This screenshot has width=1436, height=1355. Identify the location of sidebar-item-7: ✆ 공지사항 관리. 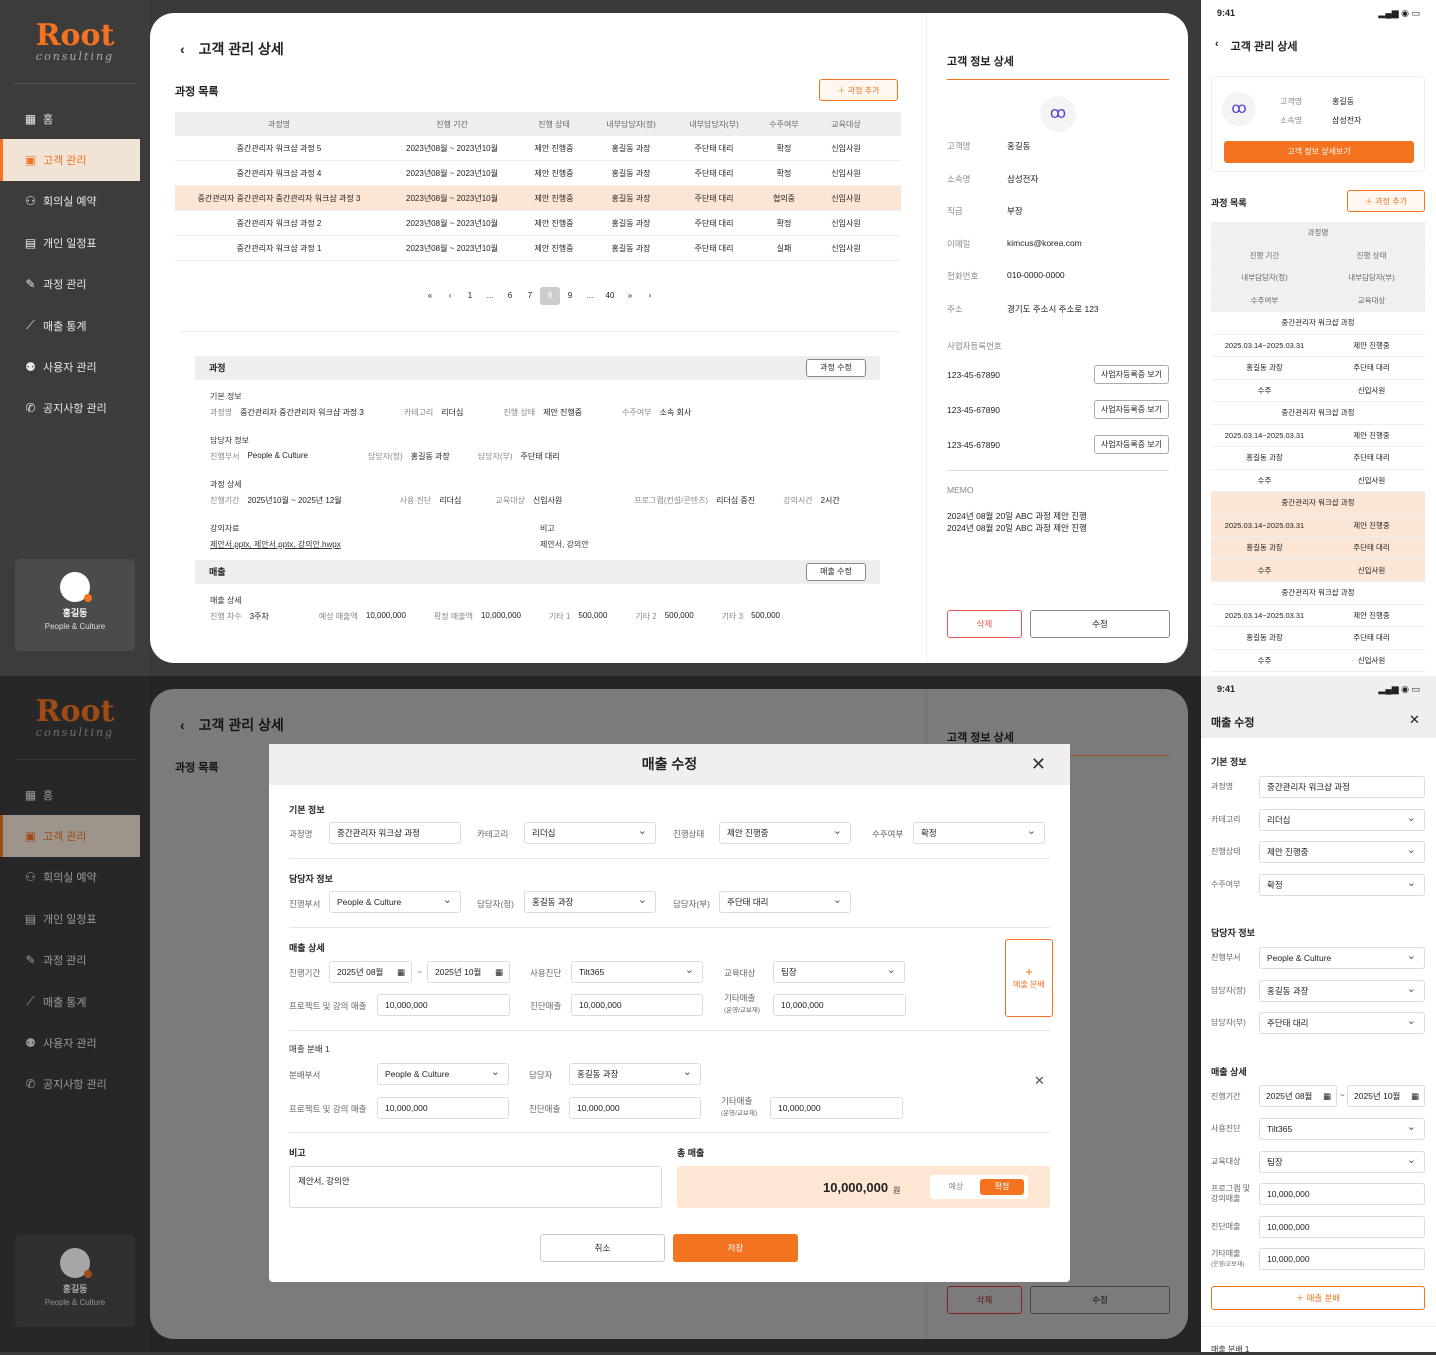
(75, 408).